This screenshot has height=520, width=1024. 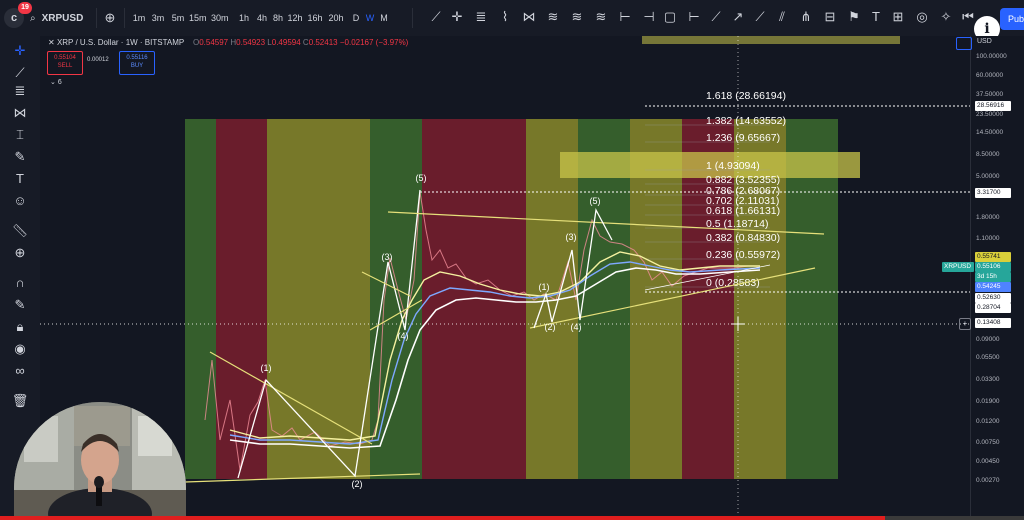 I want to click on interval-m: M, so click(x=384, y=18).